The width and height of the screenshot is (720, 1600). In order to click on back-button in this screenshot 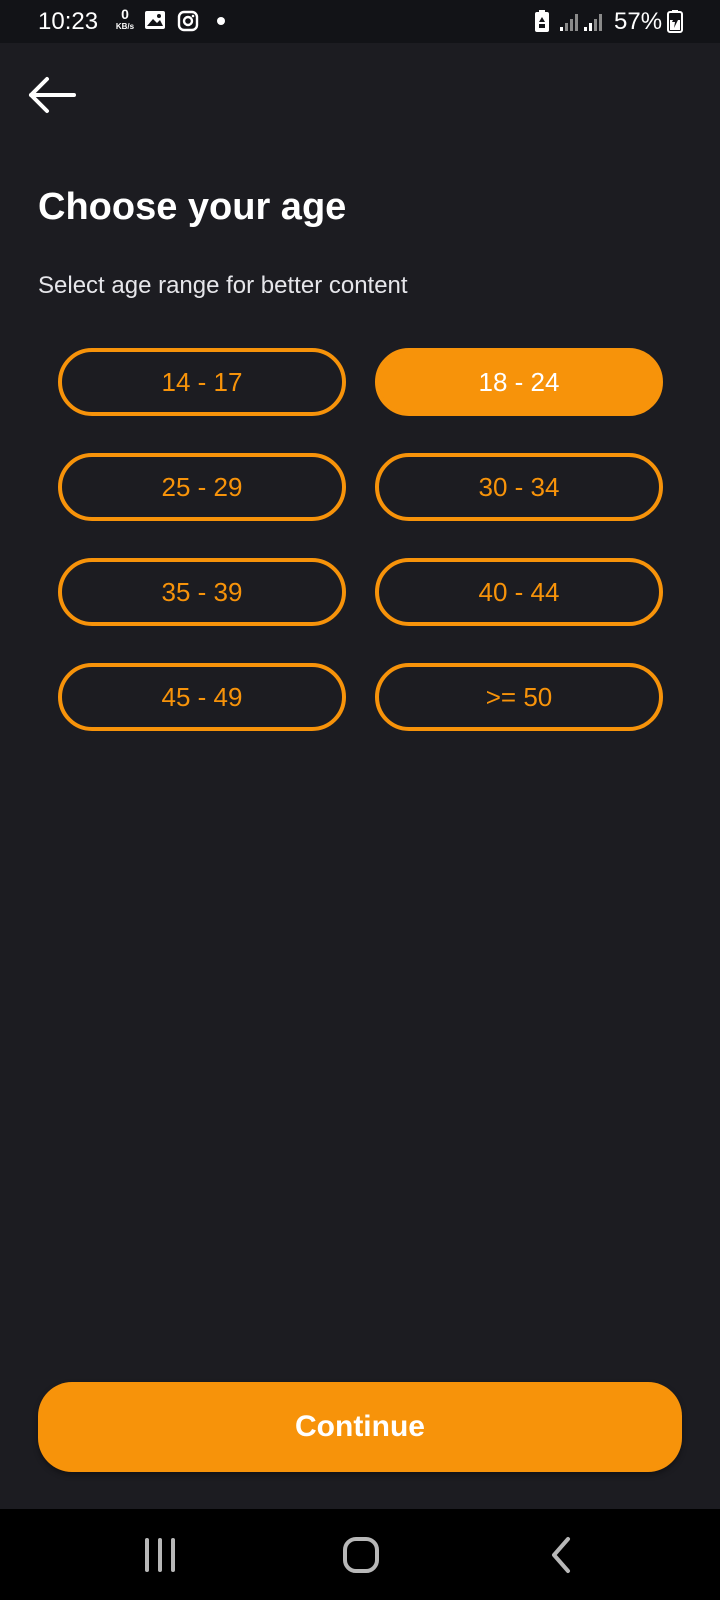, I will do `click(52, 95)`.